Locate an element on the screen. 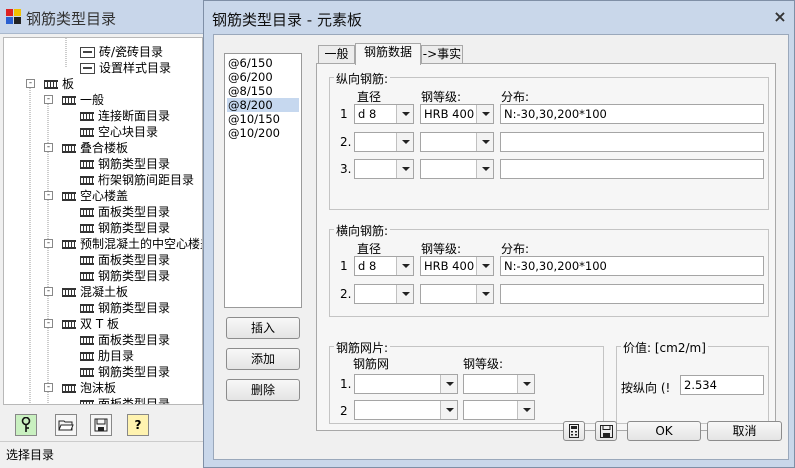 The width and height of the screenshot is (795, 468). tree-item: 肋目录 is located at coordinates (107, 356).